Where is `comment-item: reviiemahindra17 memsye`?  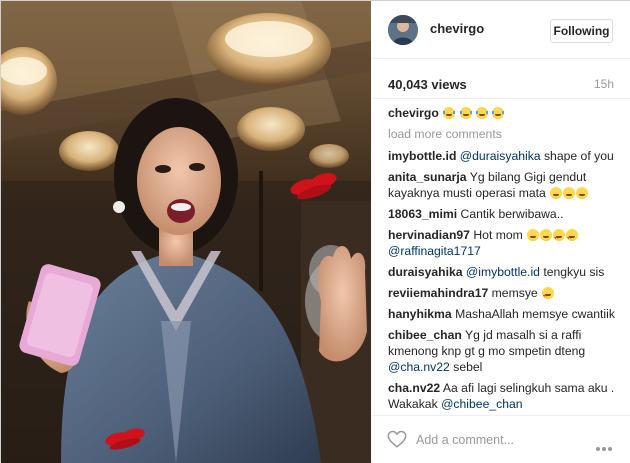 comment-item: reviiemahindra17 memsye is located at coordinates (502, 294).